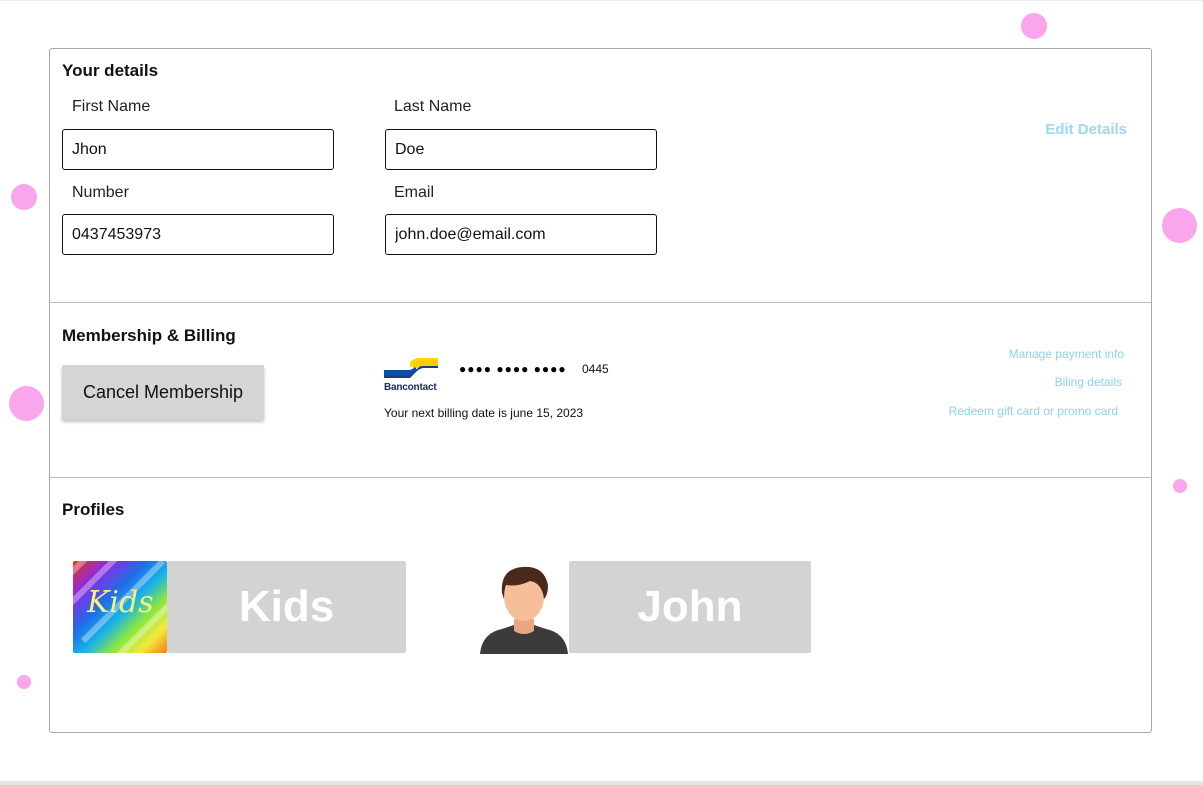 The height and width of the screenshot is (785, 1203). What do you see at coordinates (286, 607) in the screenshot?
I see `profile-name-kids: Kids` at bounding box center [286, 607].